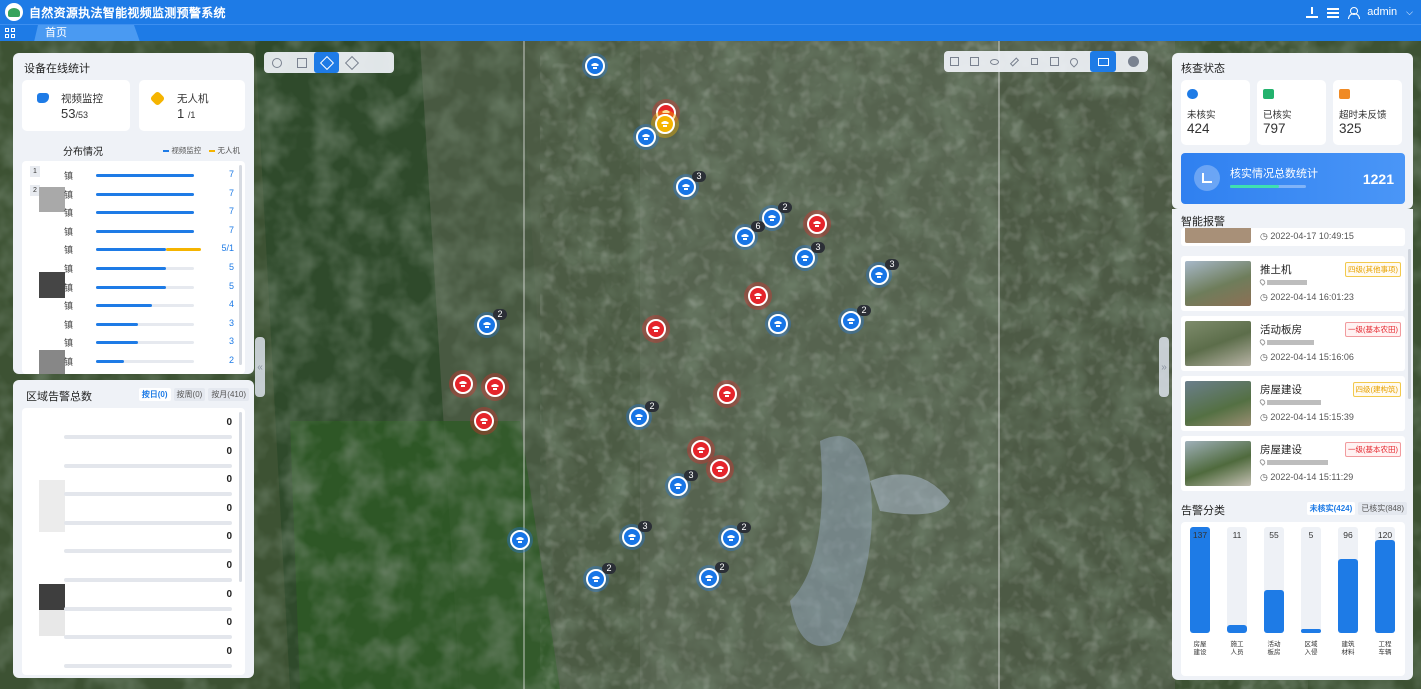 The width and height of the screenshot is (1421, 689). I want to click on basemap-icon, so click(1133, 61).